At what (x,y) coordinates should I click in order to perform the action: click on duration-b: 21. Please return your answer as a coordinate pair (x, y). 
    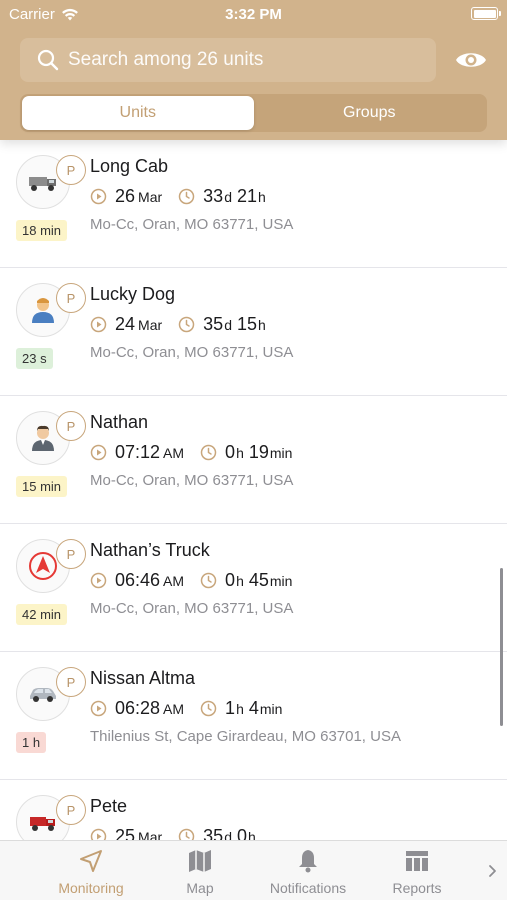
    Looking at the image, I should click on (247, 196).